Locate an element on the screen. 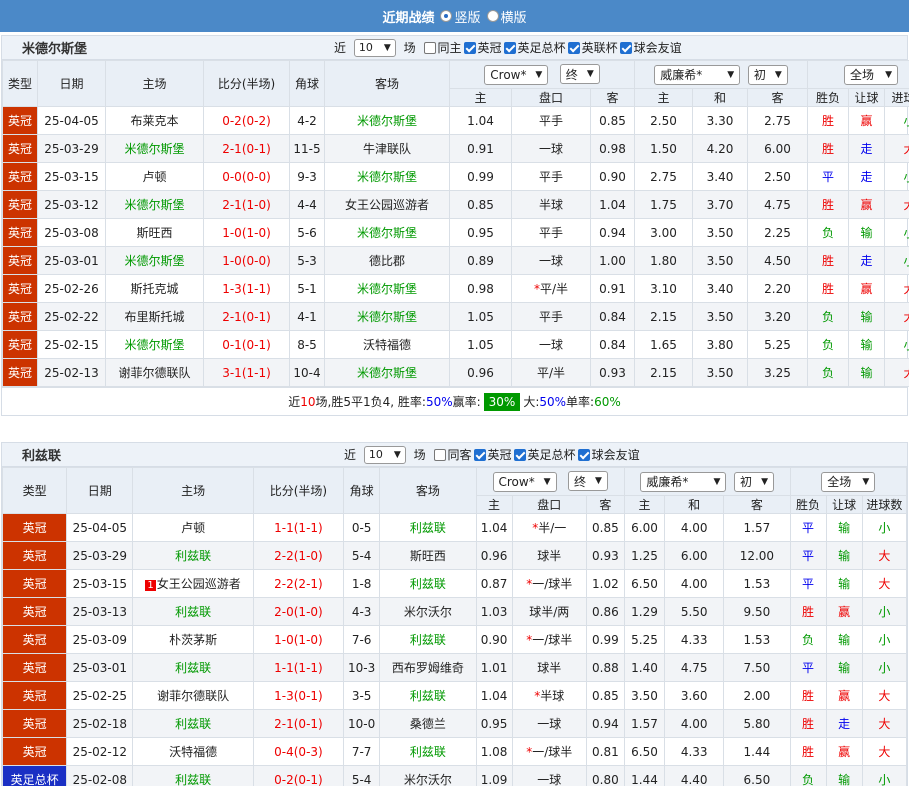 The width and height of the screenshot is (909, 786). home-team-cell: 沃特福德 is located at coordinates (193, 751).